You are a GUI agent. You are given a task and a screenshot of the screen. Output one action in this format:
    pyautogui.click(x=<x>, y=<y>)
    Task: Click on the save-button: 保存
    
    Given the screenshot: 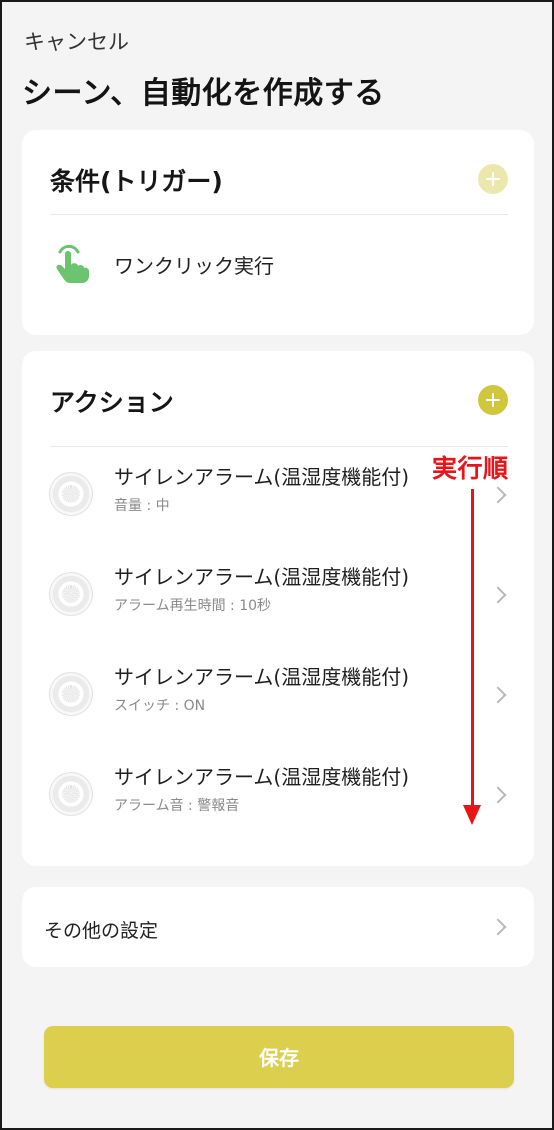 What is the action you would take?
    pyautogui.click(x=279, y=1057)
    